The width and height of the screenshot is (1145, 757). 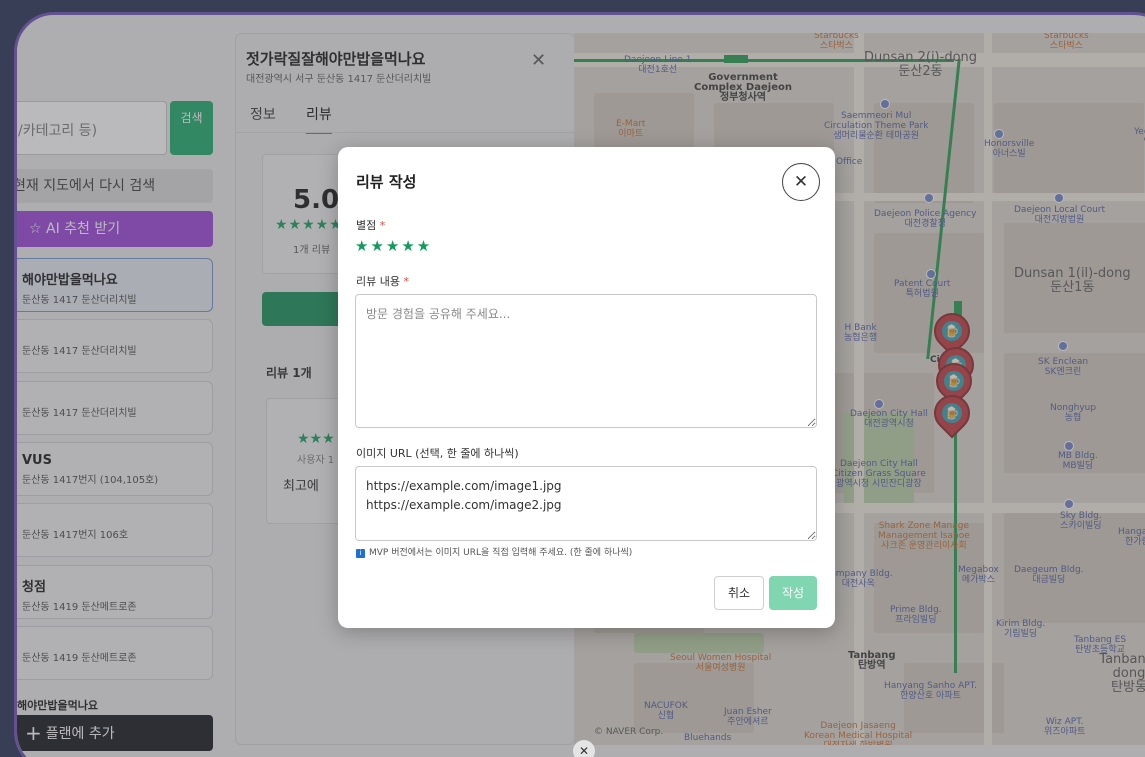 I want to click on content-label: 리뷰 내용 *, so click(x=382, y=281).